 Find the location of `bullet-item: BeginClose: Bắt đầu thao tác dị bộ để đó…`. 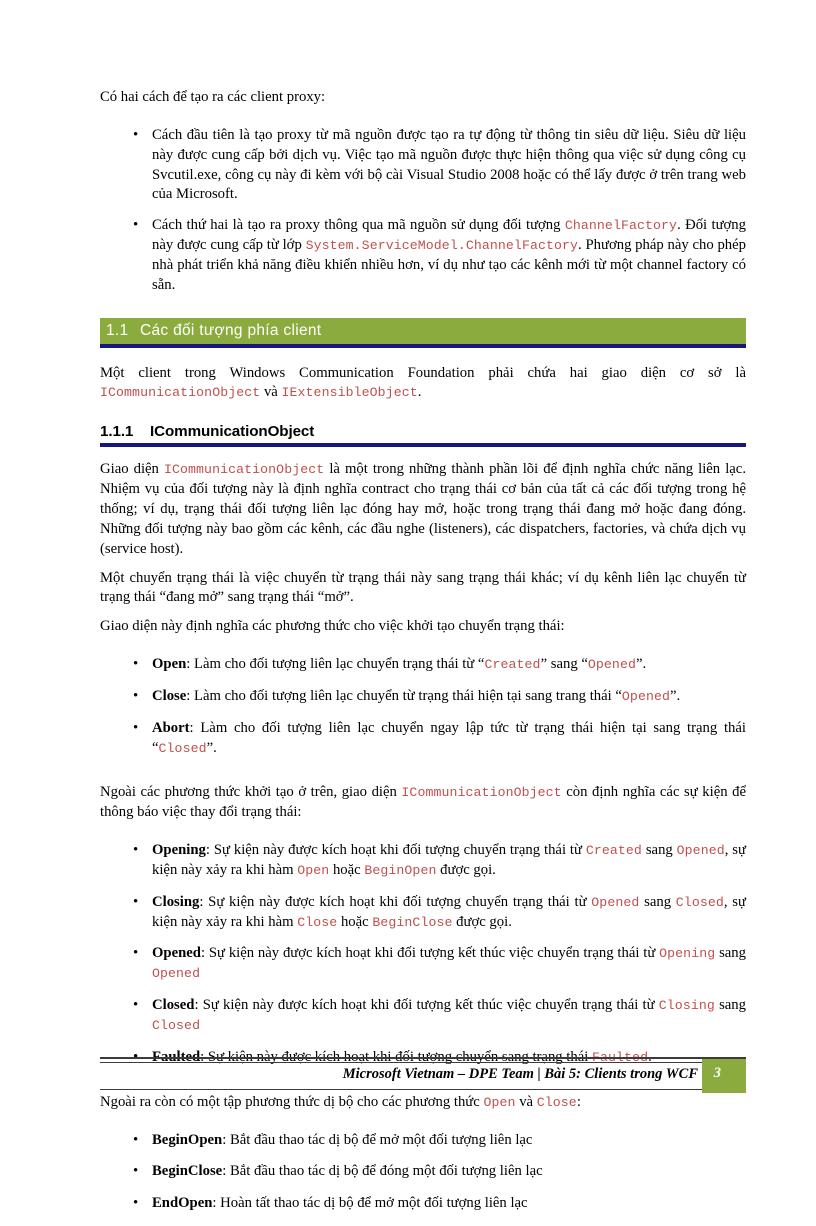

bullet-item: BeginClose: Bắt đầu thao tác dị bộ để đó… is located at coordinates (423, 1171).